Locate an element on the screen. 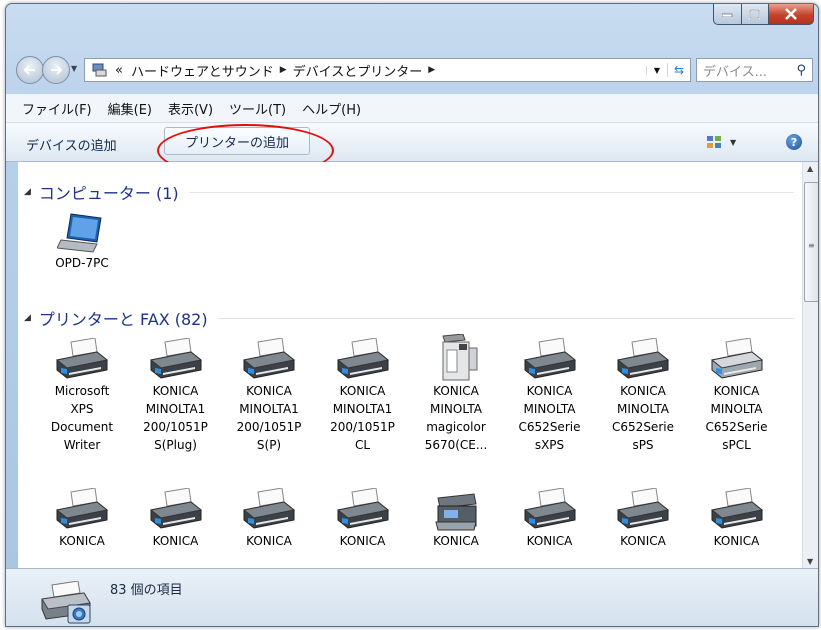  view-dropdown-icon: ▼ is located at coordinates (733, 142).